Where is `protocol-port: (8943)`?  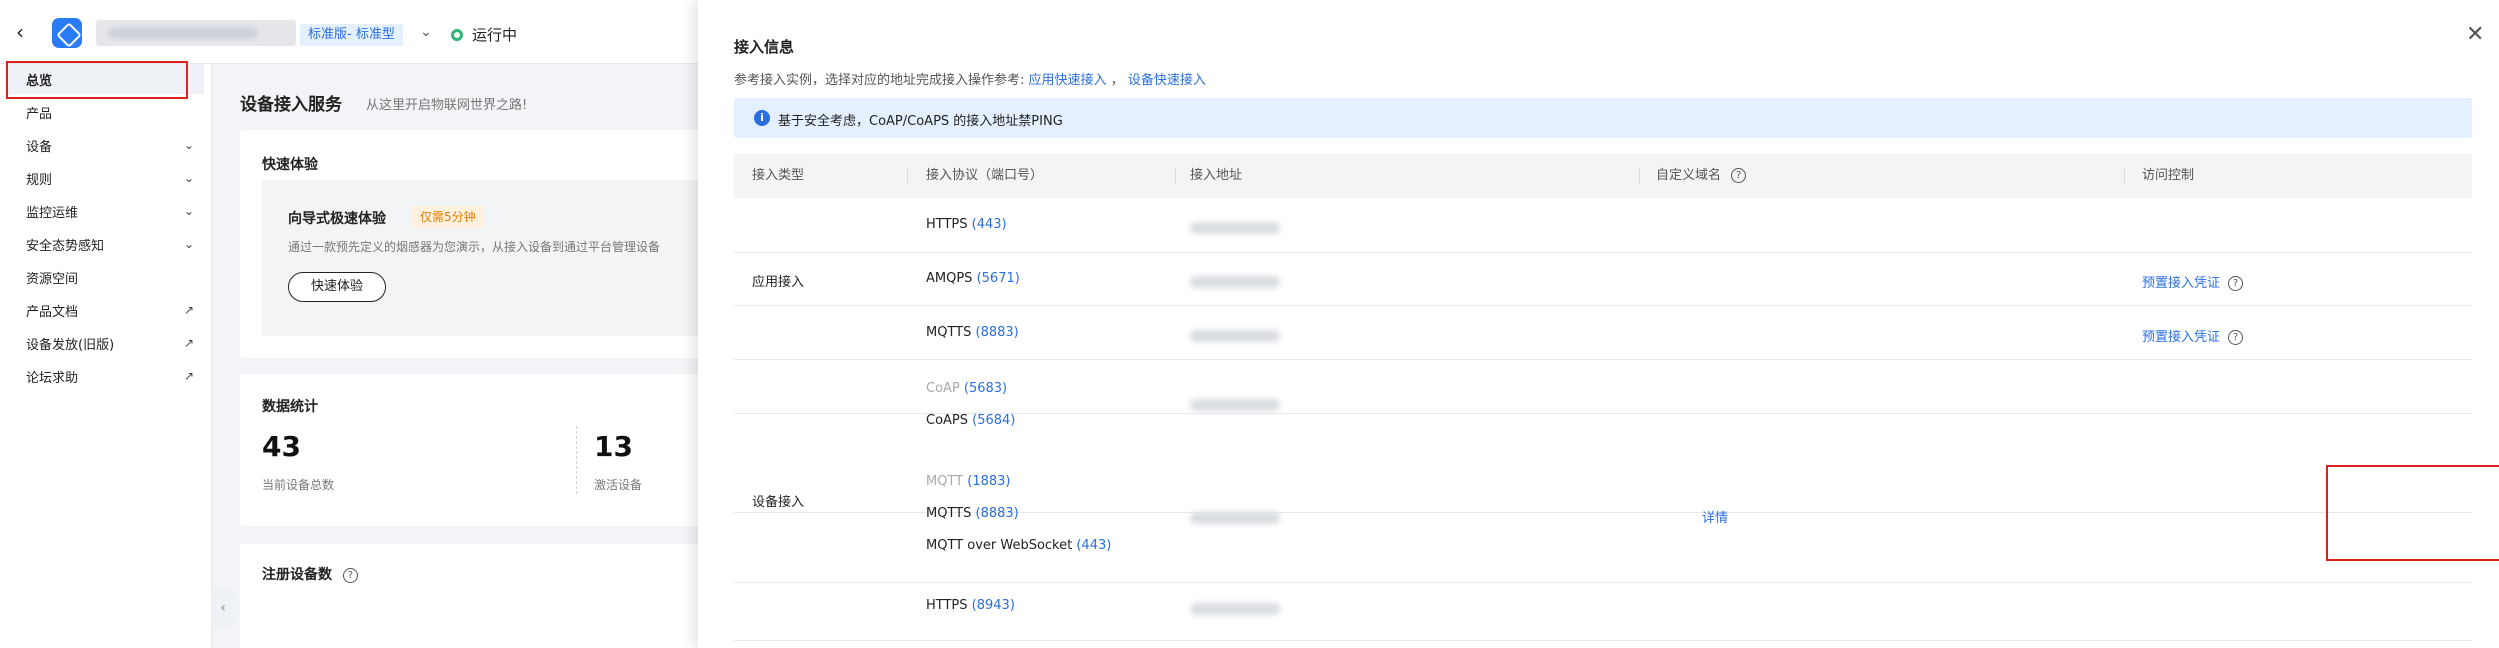 protocol-port: (8943) is located at coordinates (993, 605).